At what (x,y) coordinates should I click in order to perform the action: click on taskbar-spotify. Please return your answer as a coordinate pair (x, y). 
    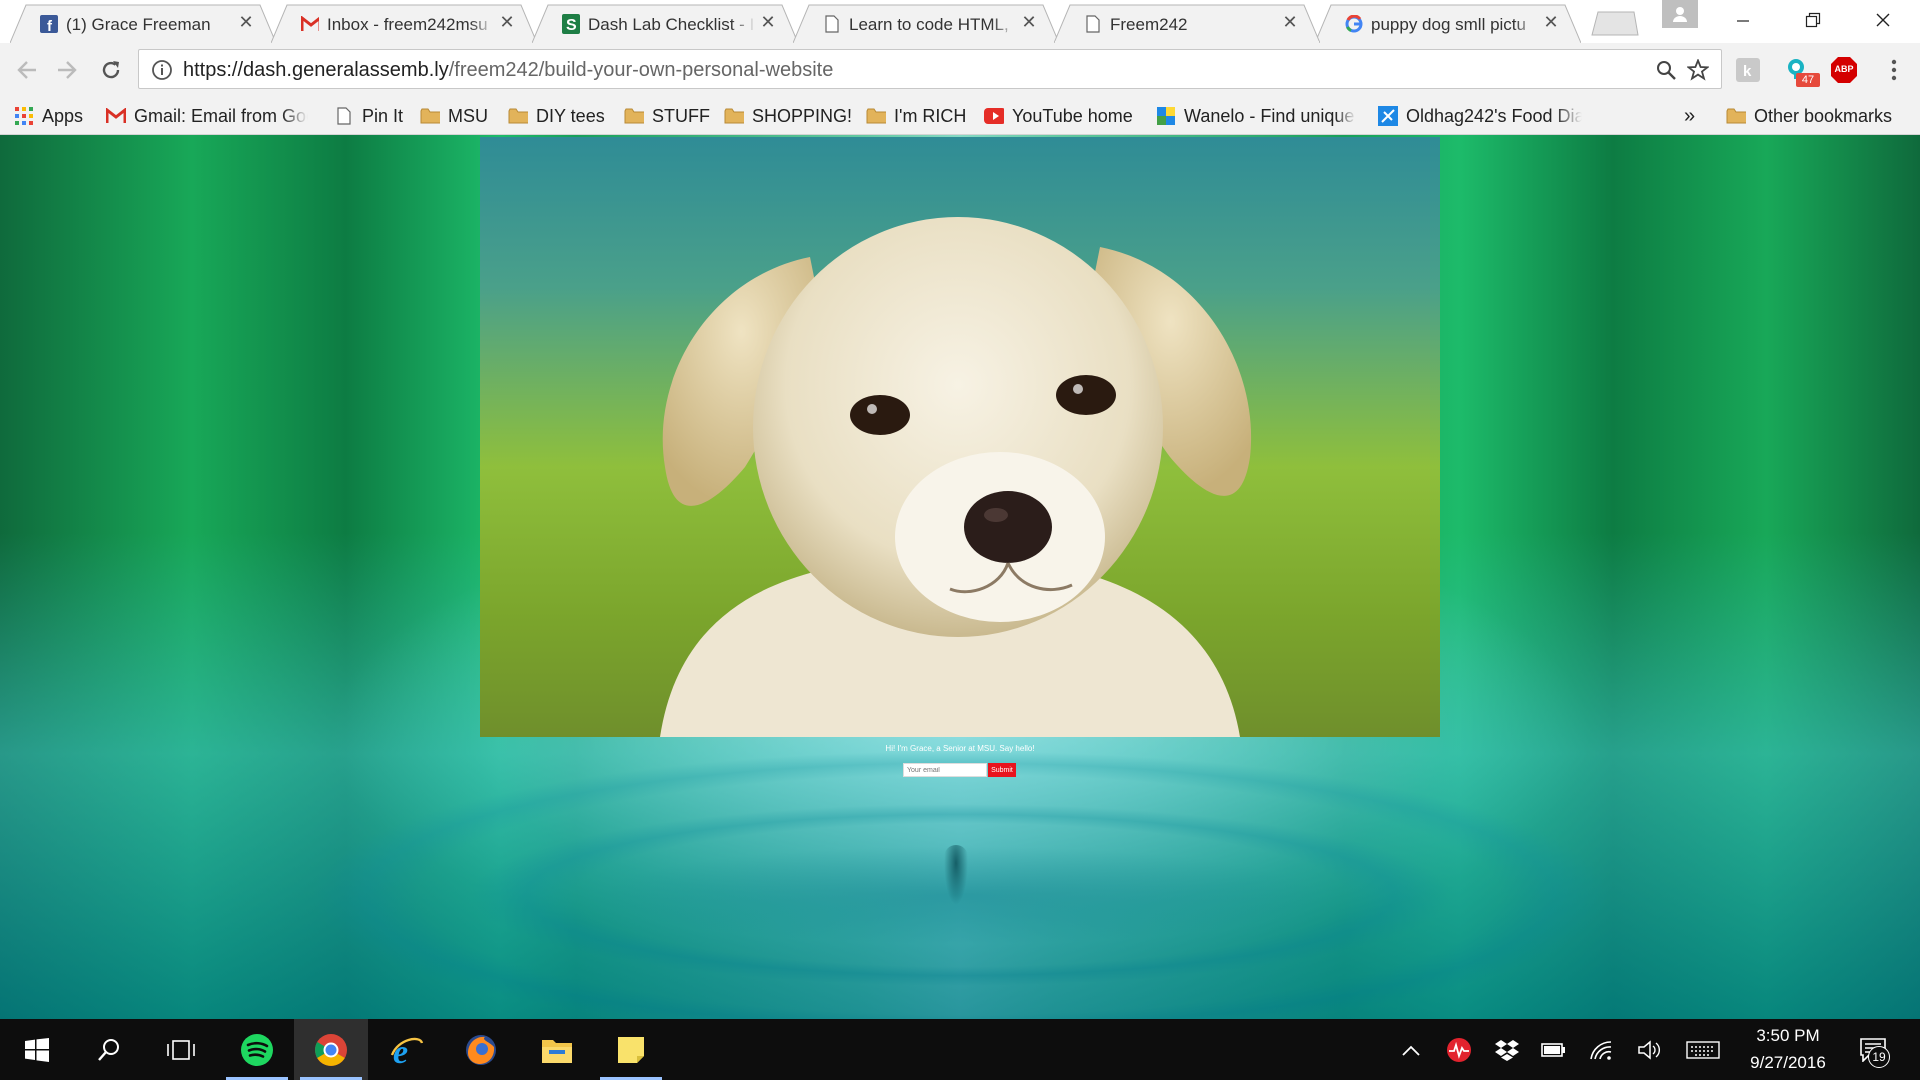
    Looking at the image, I should click on (257, 1049).